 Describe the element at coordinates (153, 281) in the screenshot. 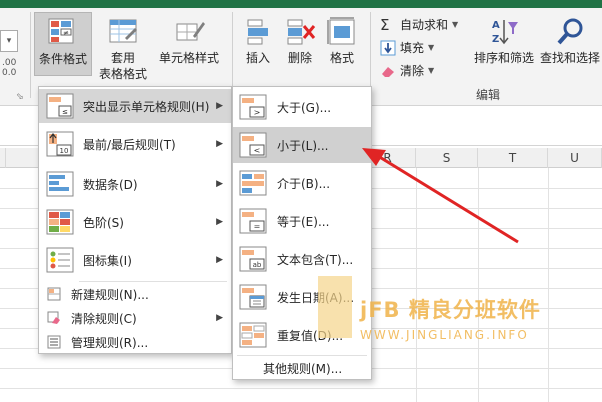

I see `menu-divider` at that location.